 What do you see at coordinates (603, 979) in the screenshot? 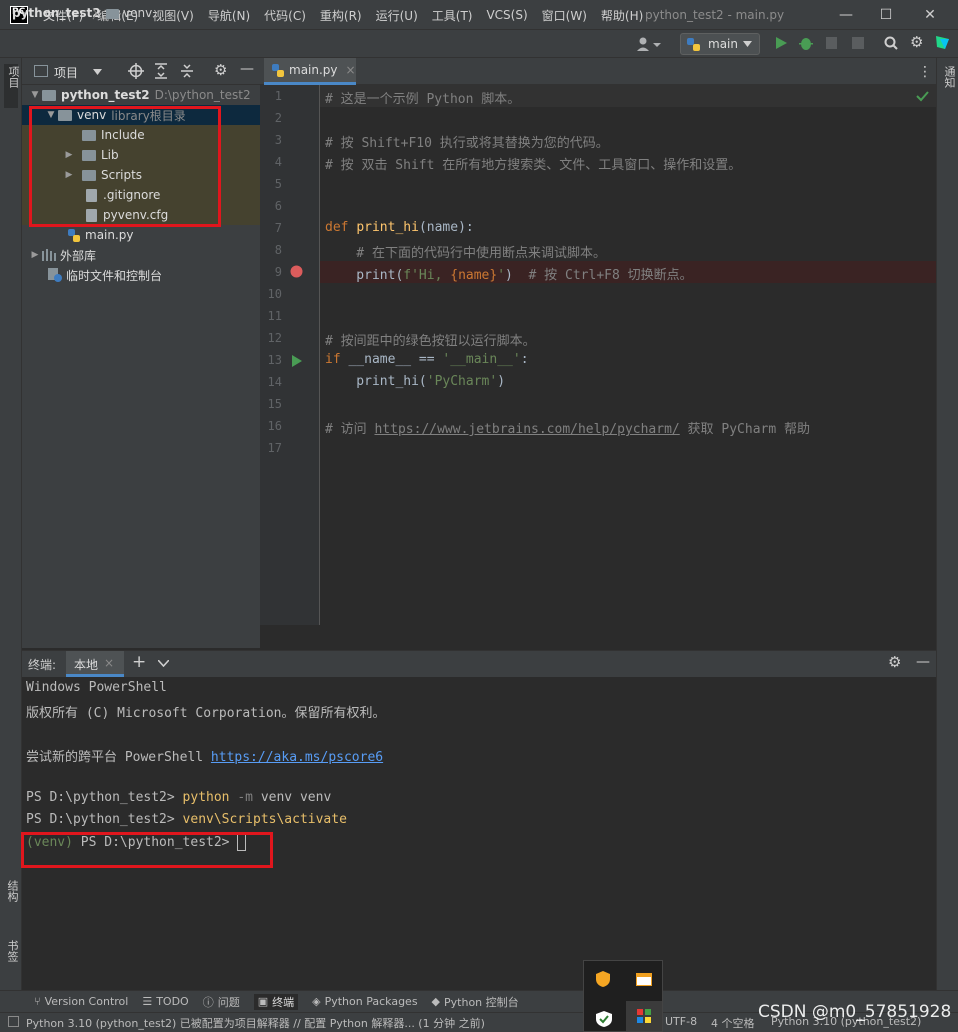
I see `shield-icon` at bounding box center [603, 979].